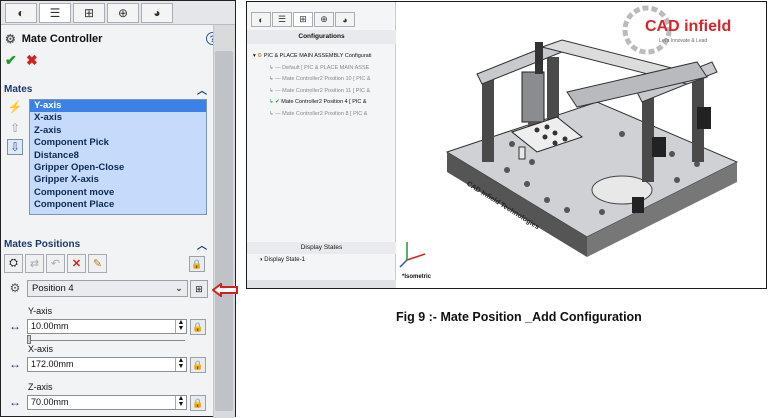 The image size is (768, 418). What do you see at coordinates (118, 180) in the screenshot?
I see `list-item: Gripper X-axis` at bounding box center [118, 180].